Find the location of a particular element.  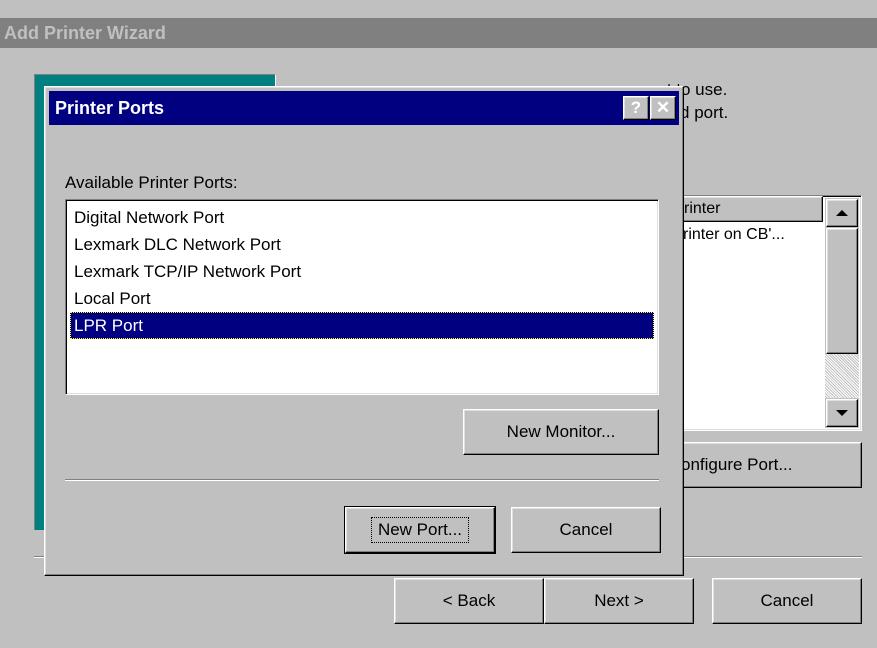

scroll-down-arrow-icon is located at coordinates (842, 413).